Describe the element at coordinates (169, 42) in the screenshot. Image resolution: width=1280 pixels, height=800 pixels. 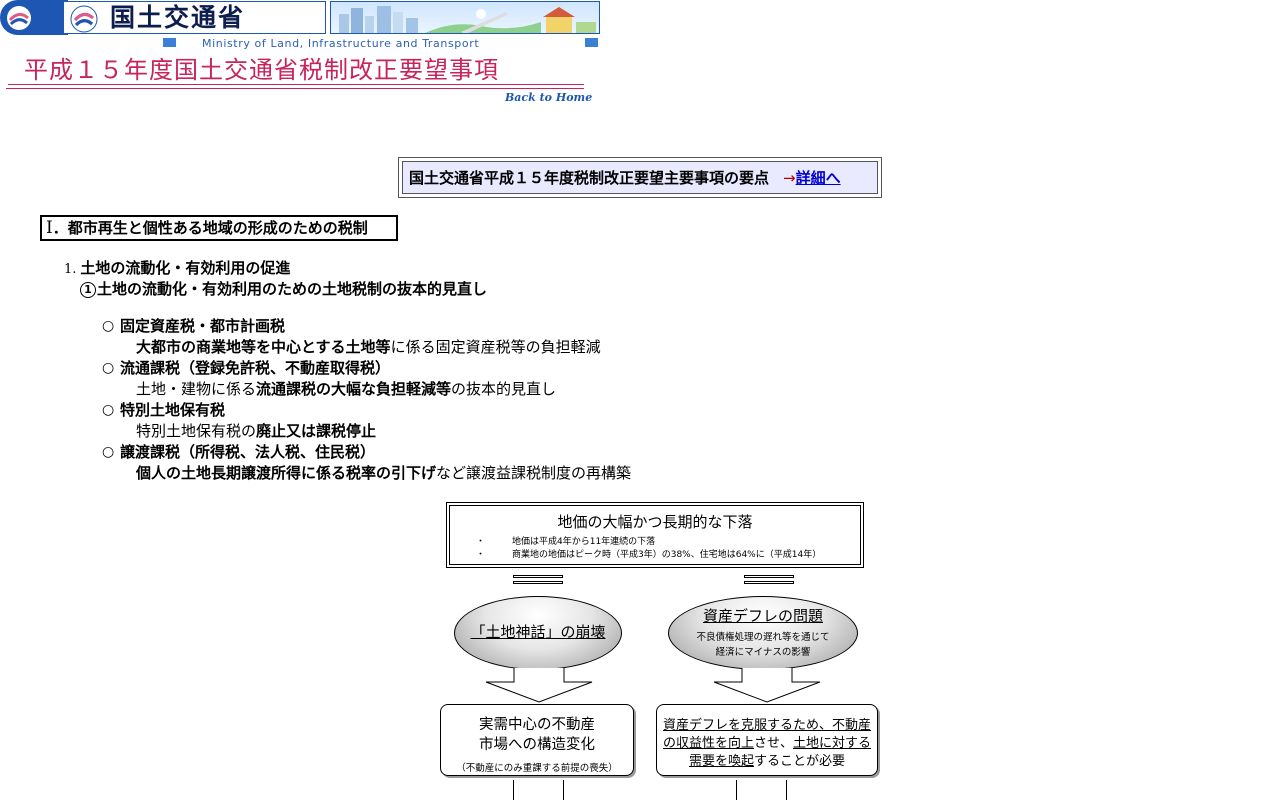
I see `header-square-left` at that location.